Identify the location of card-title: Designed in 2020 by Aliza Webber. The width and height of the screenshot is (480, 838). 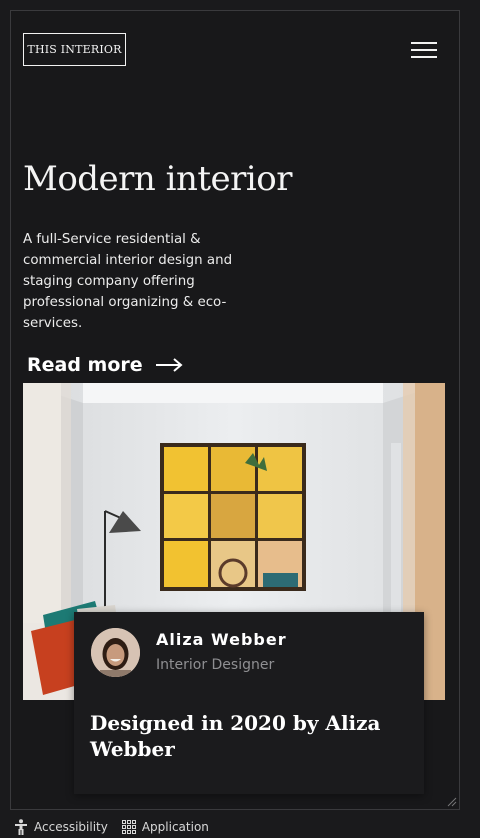
(235, 736).